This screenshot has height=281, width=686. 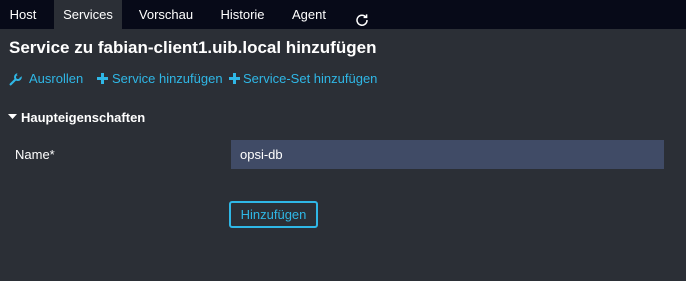 I want to click on wrench-icon, so click(x=15, y=79).